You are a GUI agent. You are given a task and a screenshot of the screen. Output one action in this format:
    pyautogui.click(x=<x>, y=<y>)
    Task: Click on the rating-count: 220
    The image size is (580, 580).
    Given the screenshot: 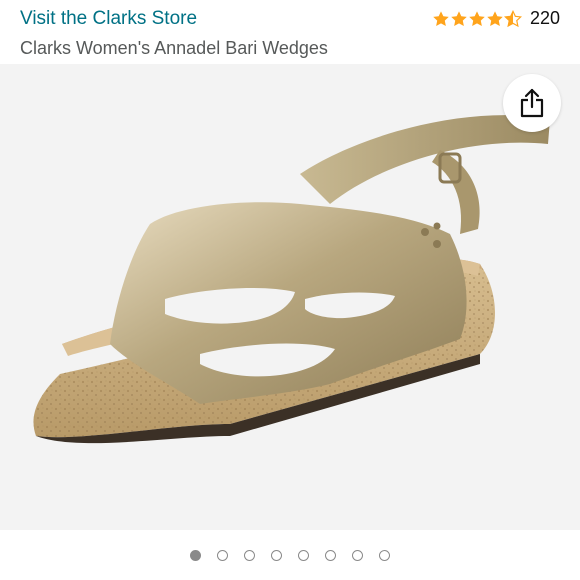 What is the action you would take?
    pyautogui.click(x=545, y=18)
    